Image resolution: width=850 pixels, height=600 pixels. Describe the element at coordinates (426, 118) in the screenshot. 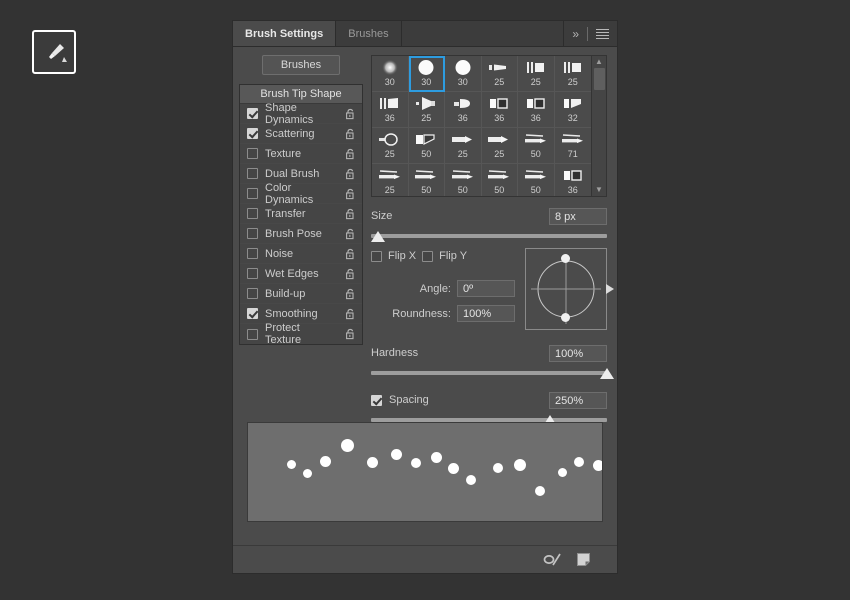

I see `brush-preset-size: 25` at that location.